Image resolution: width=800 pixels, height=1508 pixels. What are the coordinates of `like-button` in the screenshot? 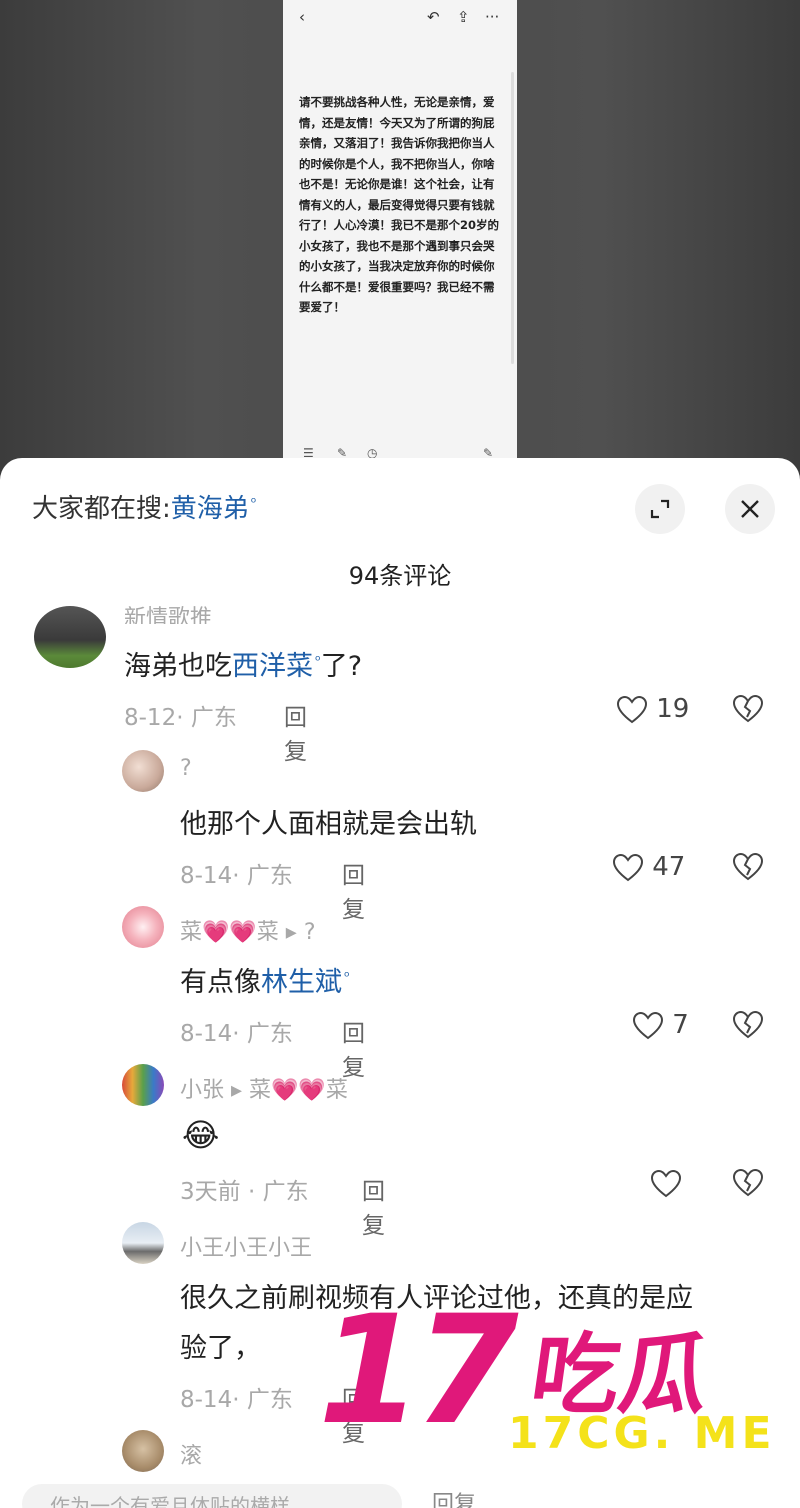 It's located at (666, 1183).